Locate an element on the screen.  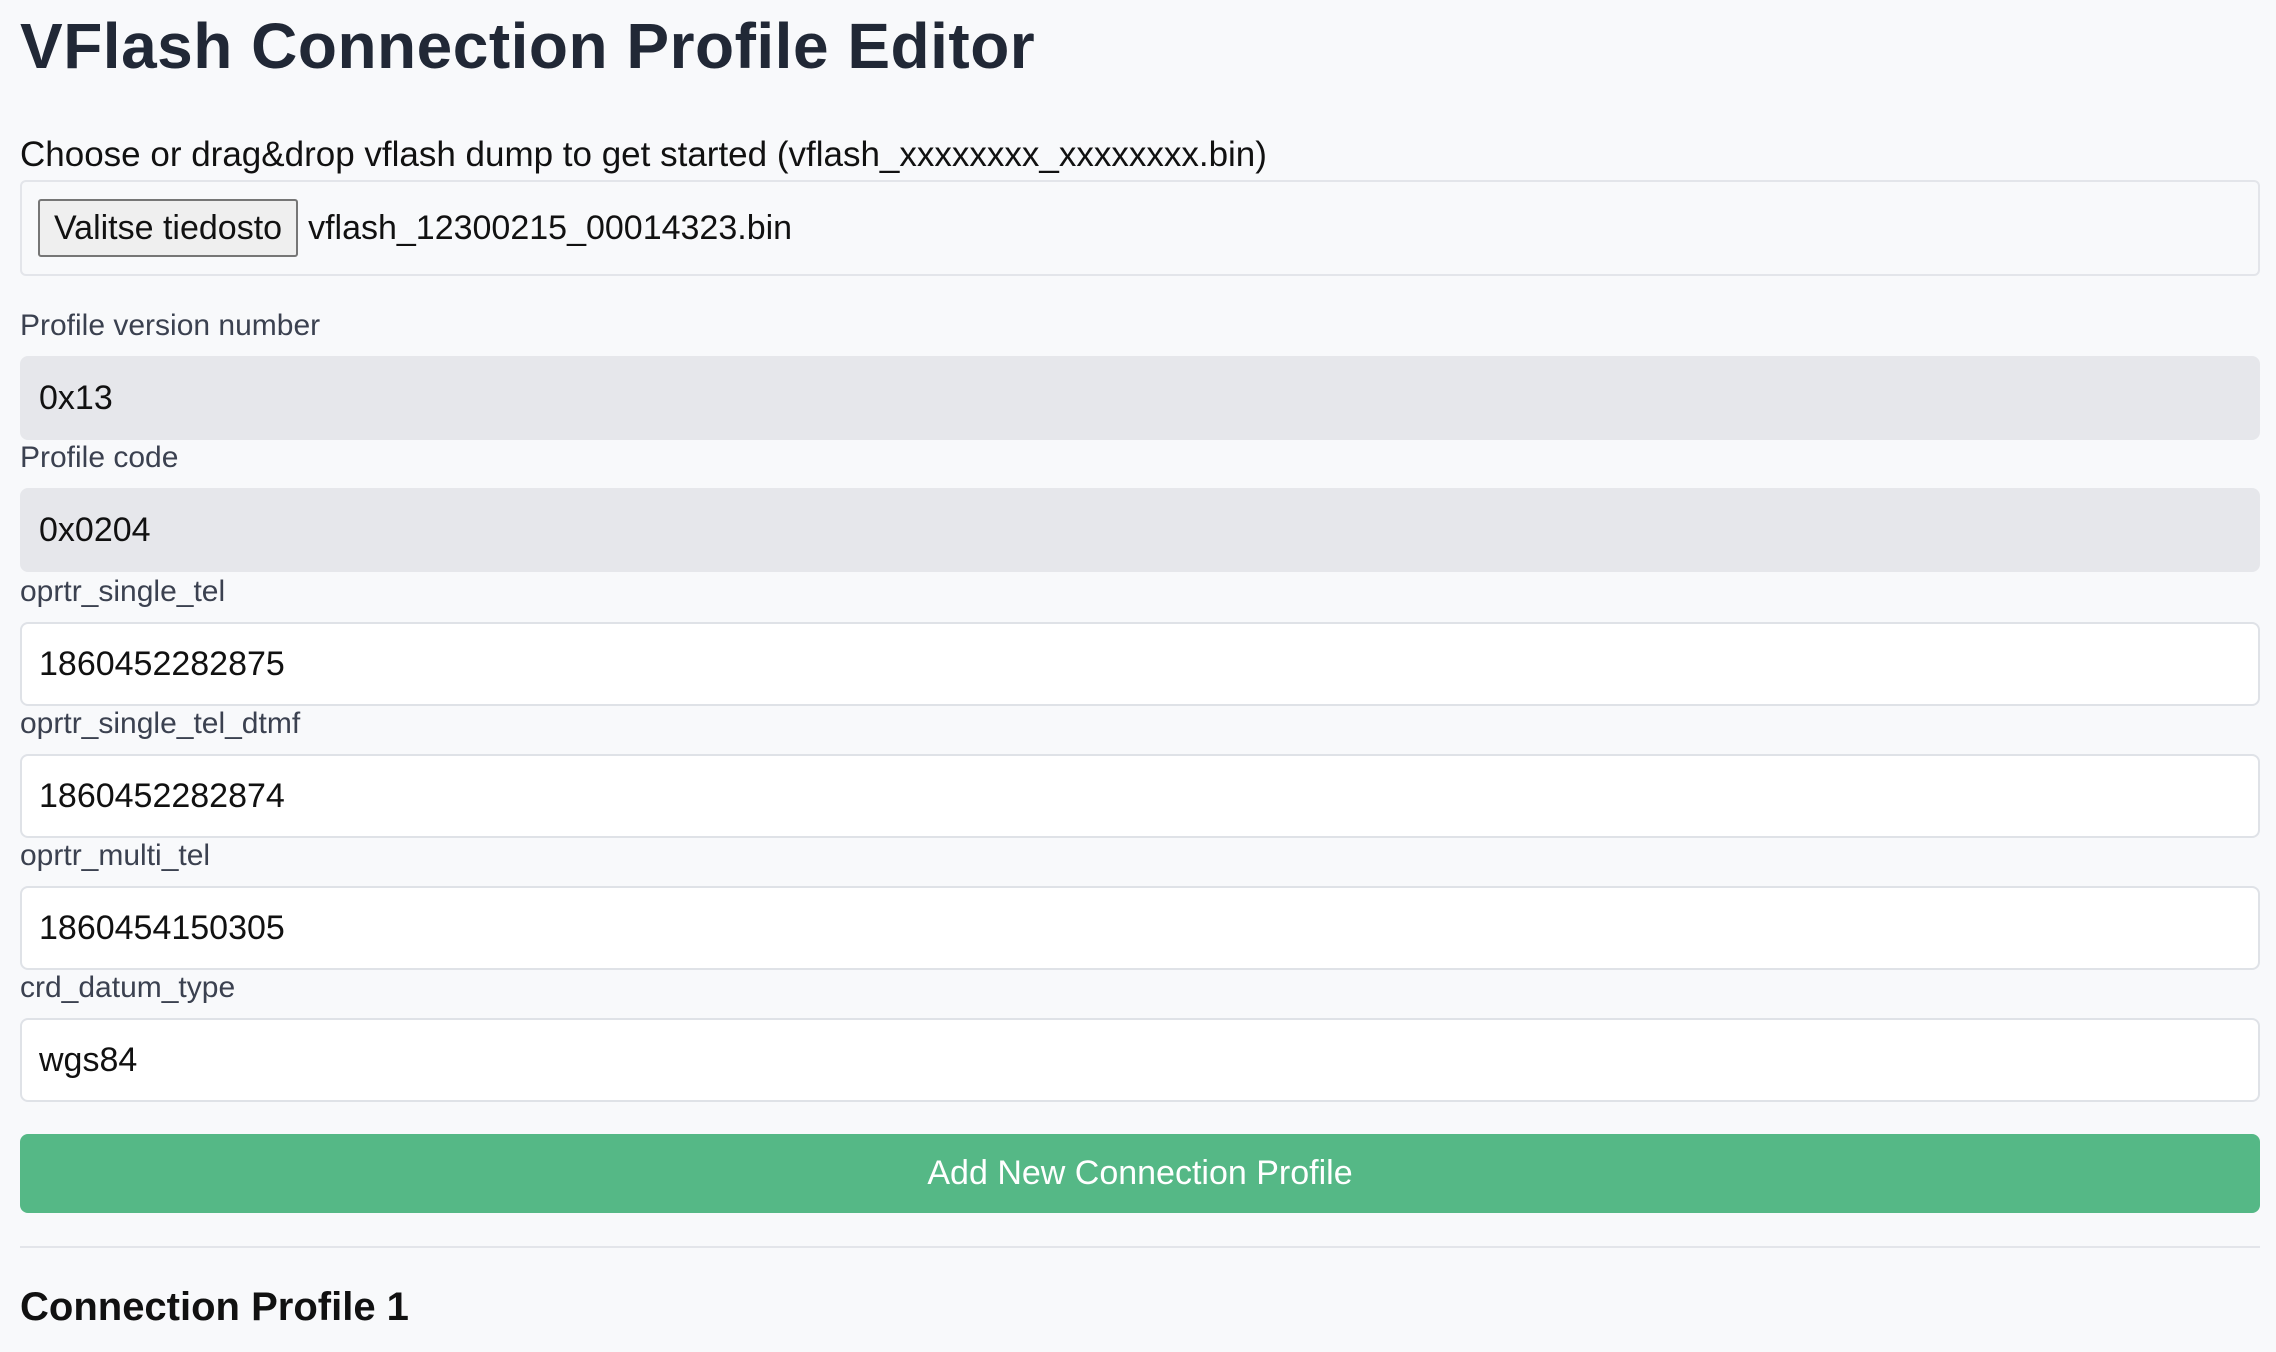
selected-file-name: vflash_12300215_00014323.bin is located at coordinates (550, 227).